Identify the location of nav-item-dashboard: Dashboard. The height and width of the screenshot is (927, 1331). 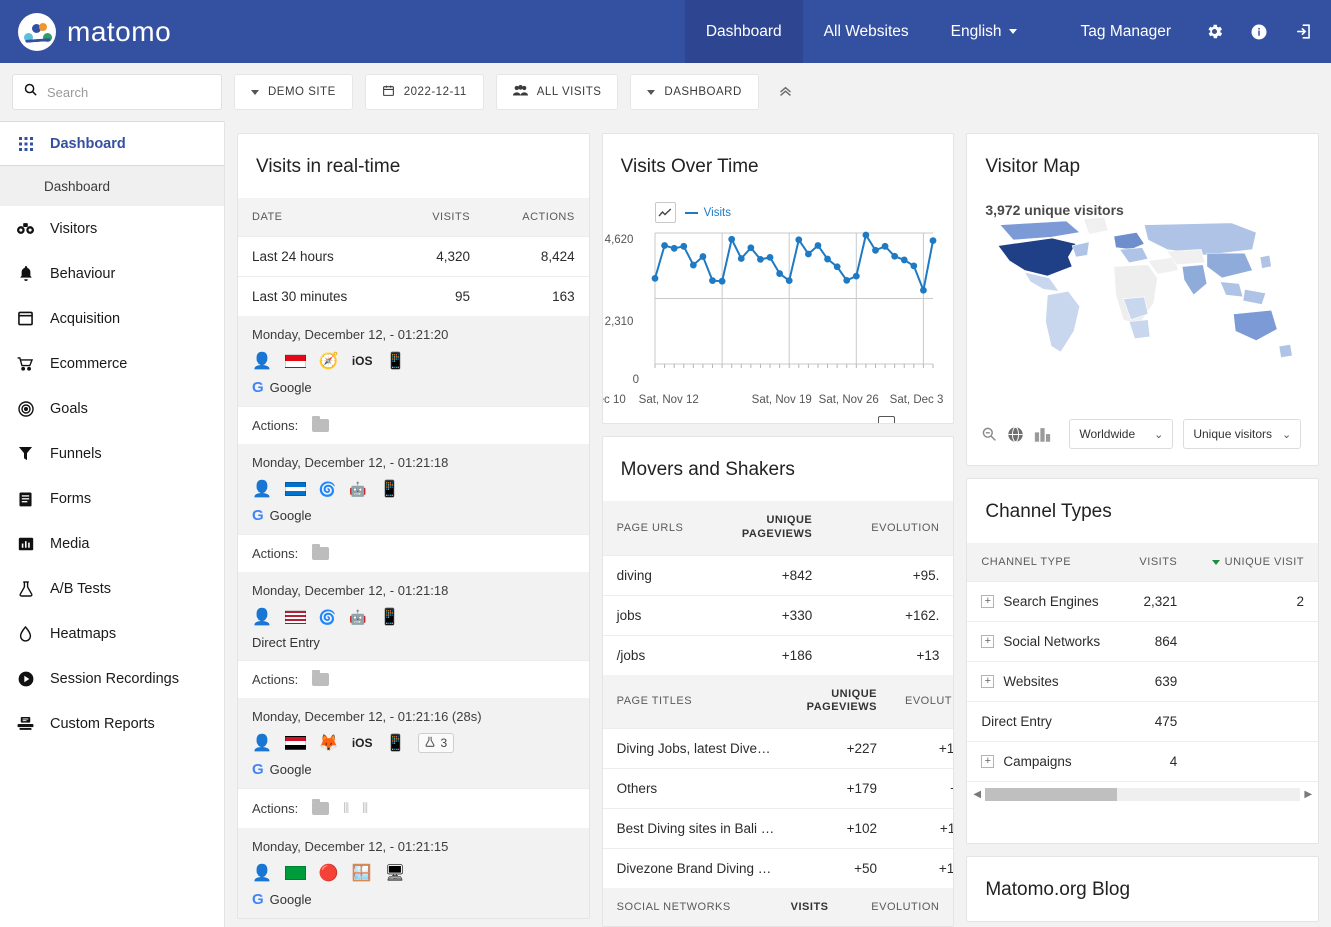
(743, 31).